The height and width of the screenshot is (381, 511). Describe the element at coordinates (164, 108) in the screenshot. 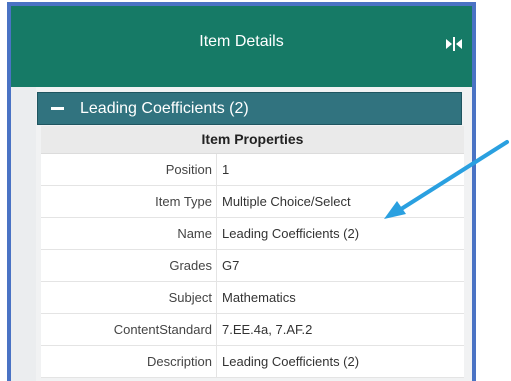

I see `section-title: Leading Coefficients (2)` at that location.